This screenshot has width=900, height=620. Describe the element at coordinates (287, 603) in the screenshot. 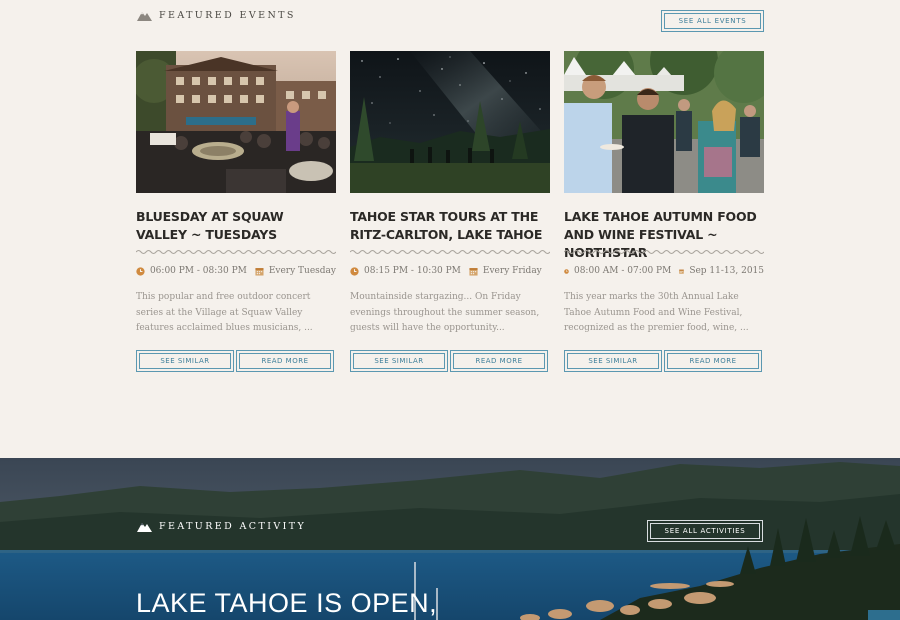

I see `hero-title: Lake Tahoe is Open,` at that location.